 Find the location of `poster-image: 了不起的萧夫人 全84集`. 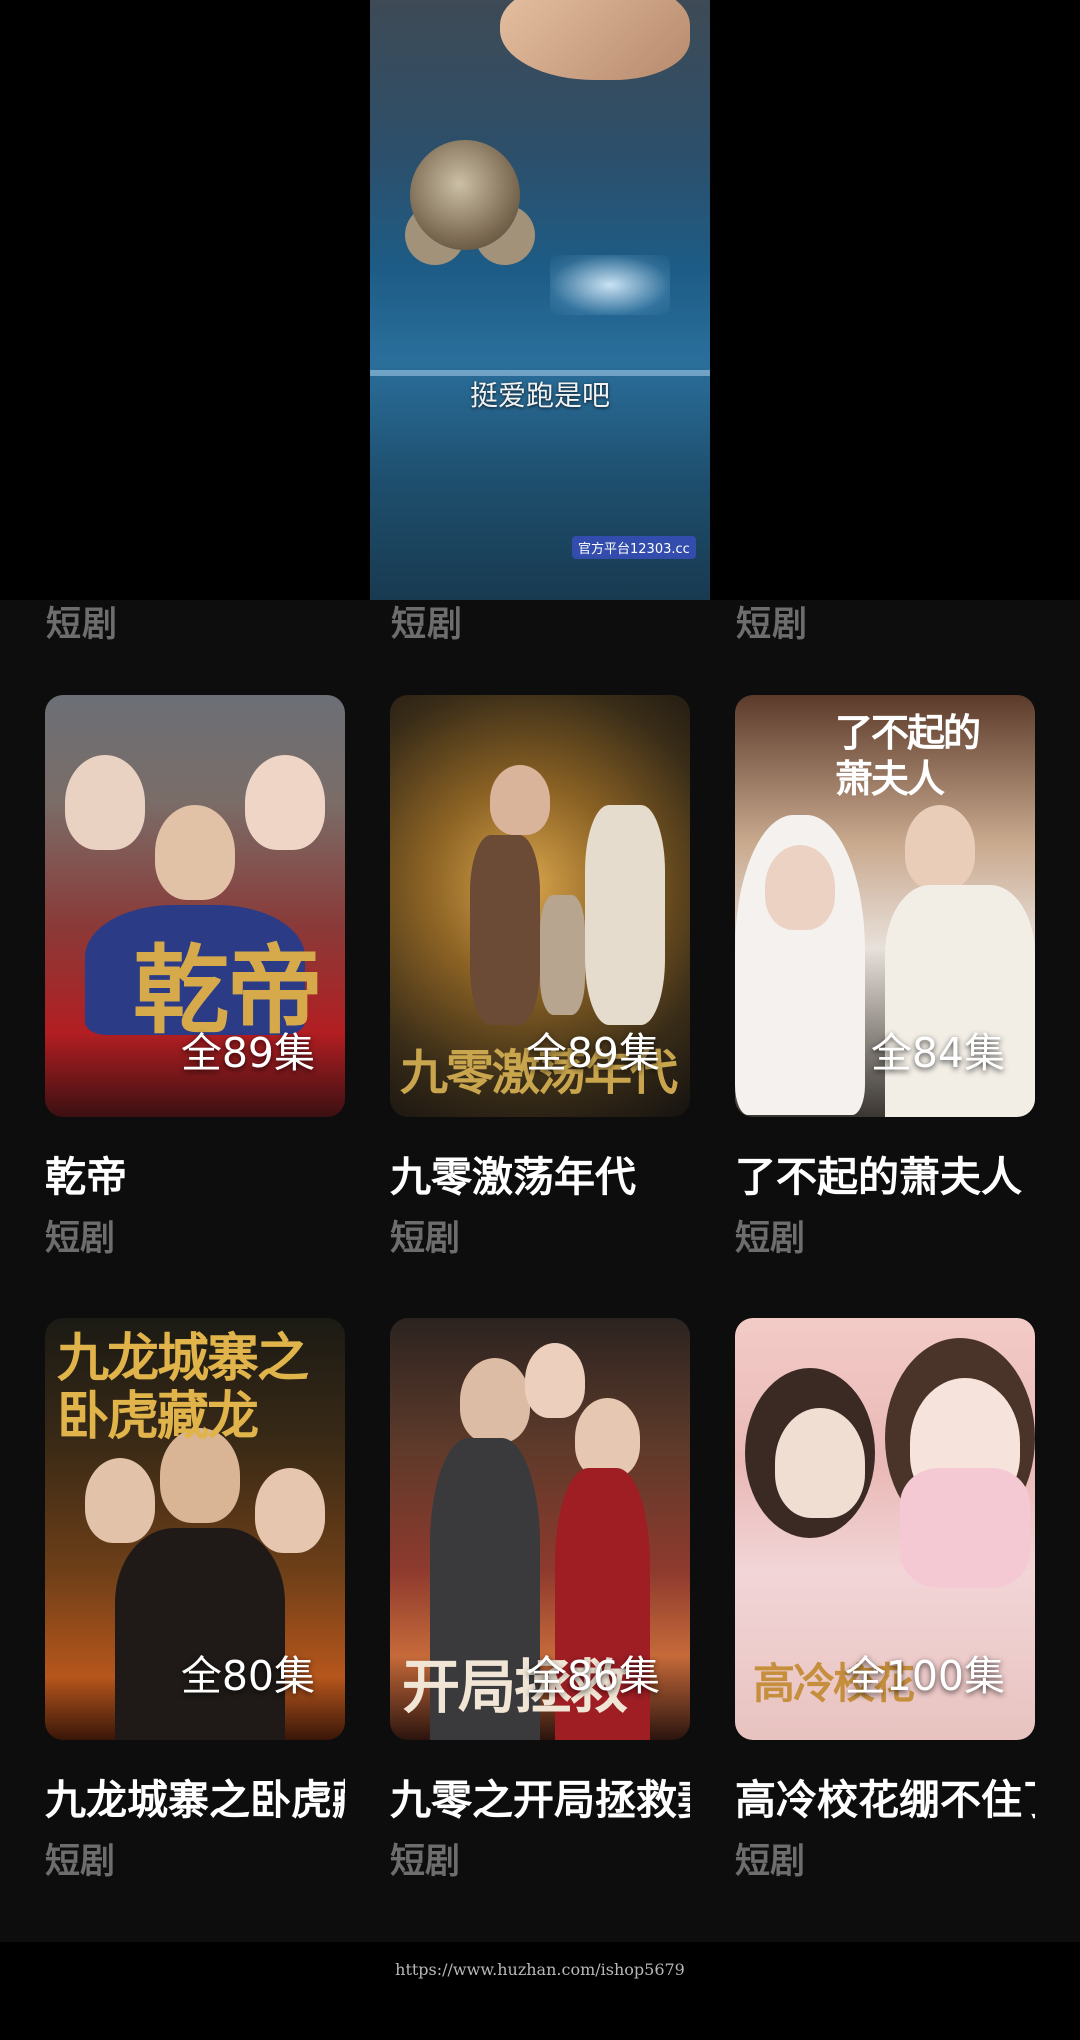

poster-image: 了不起的萧夫人 全84集 is located at coordinates (885, 906).